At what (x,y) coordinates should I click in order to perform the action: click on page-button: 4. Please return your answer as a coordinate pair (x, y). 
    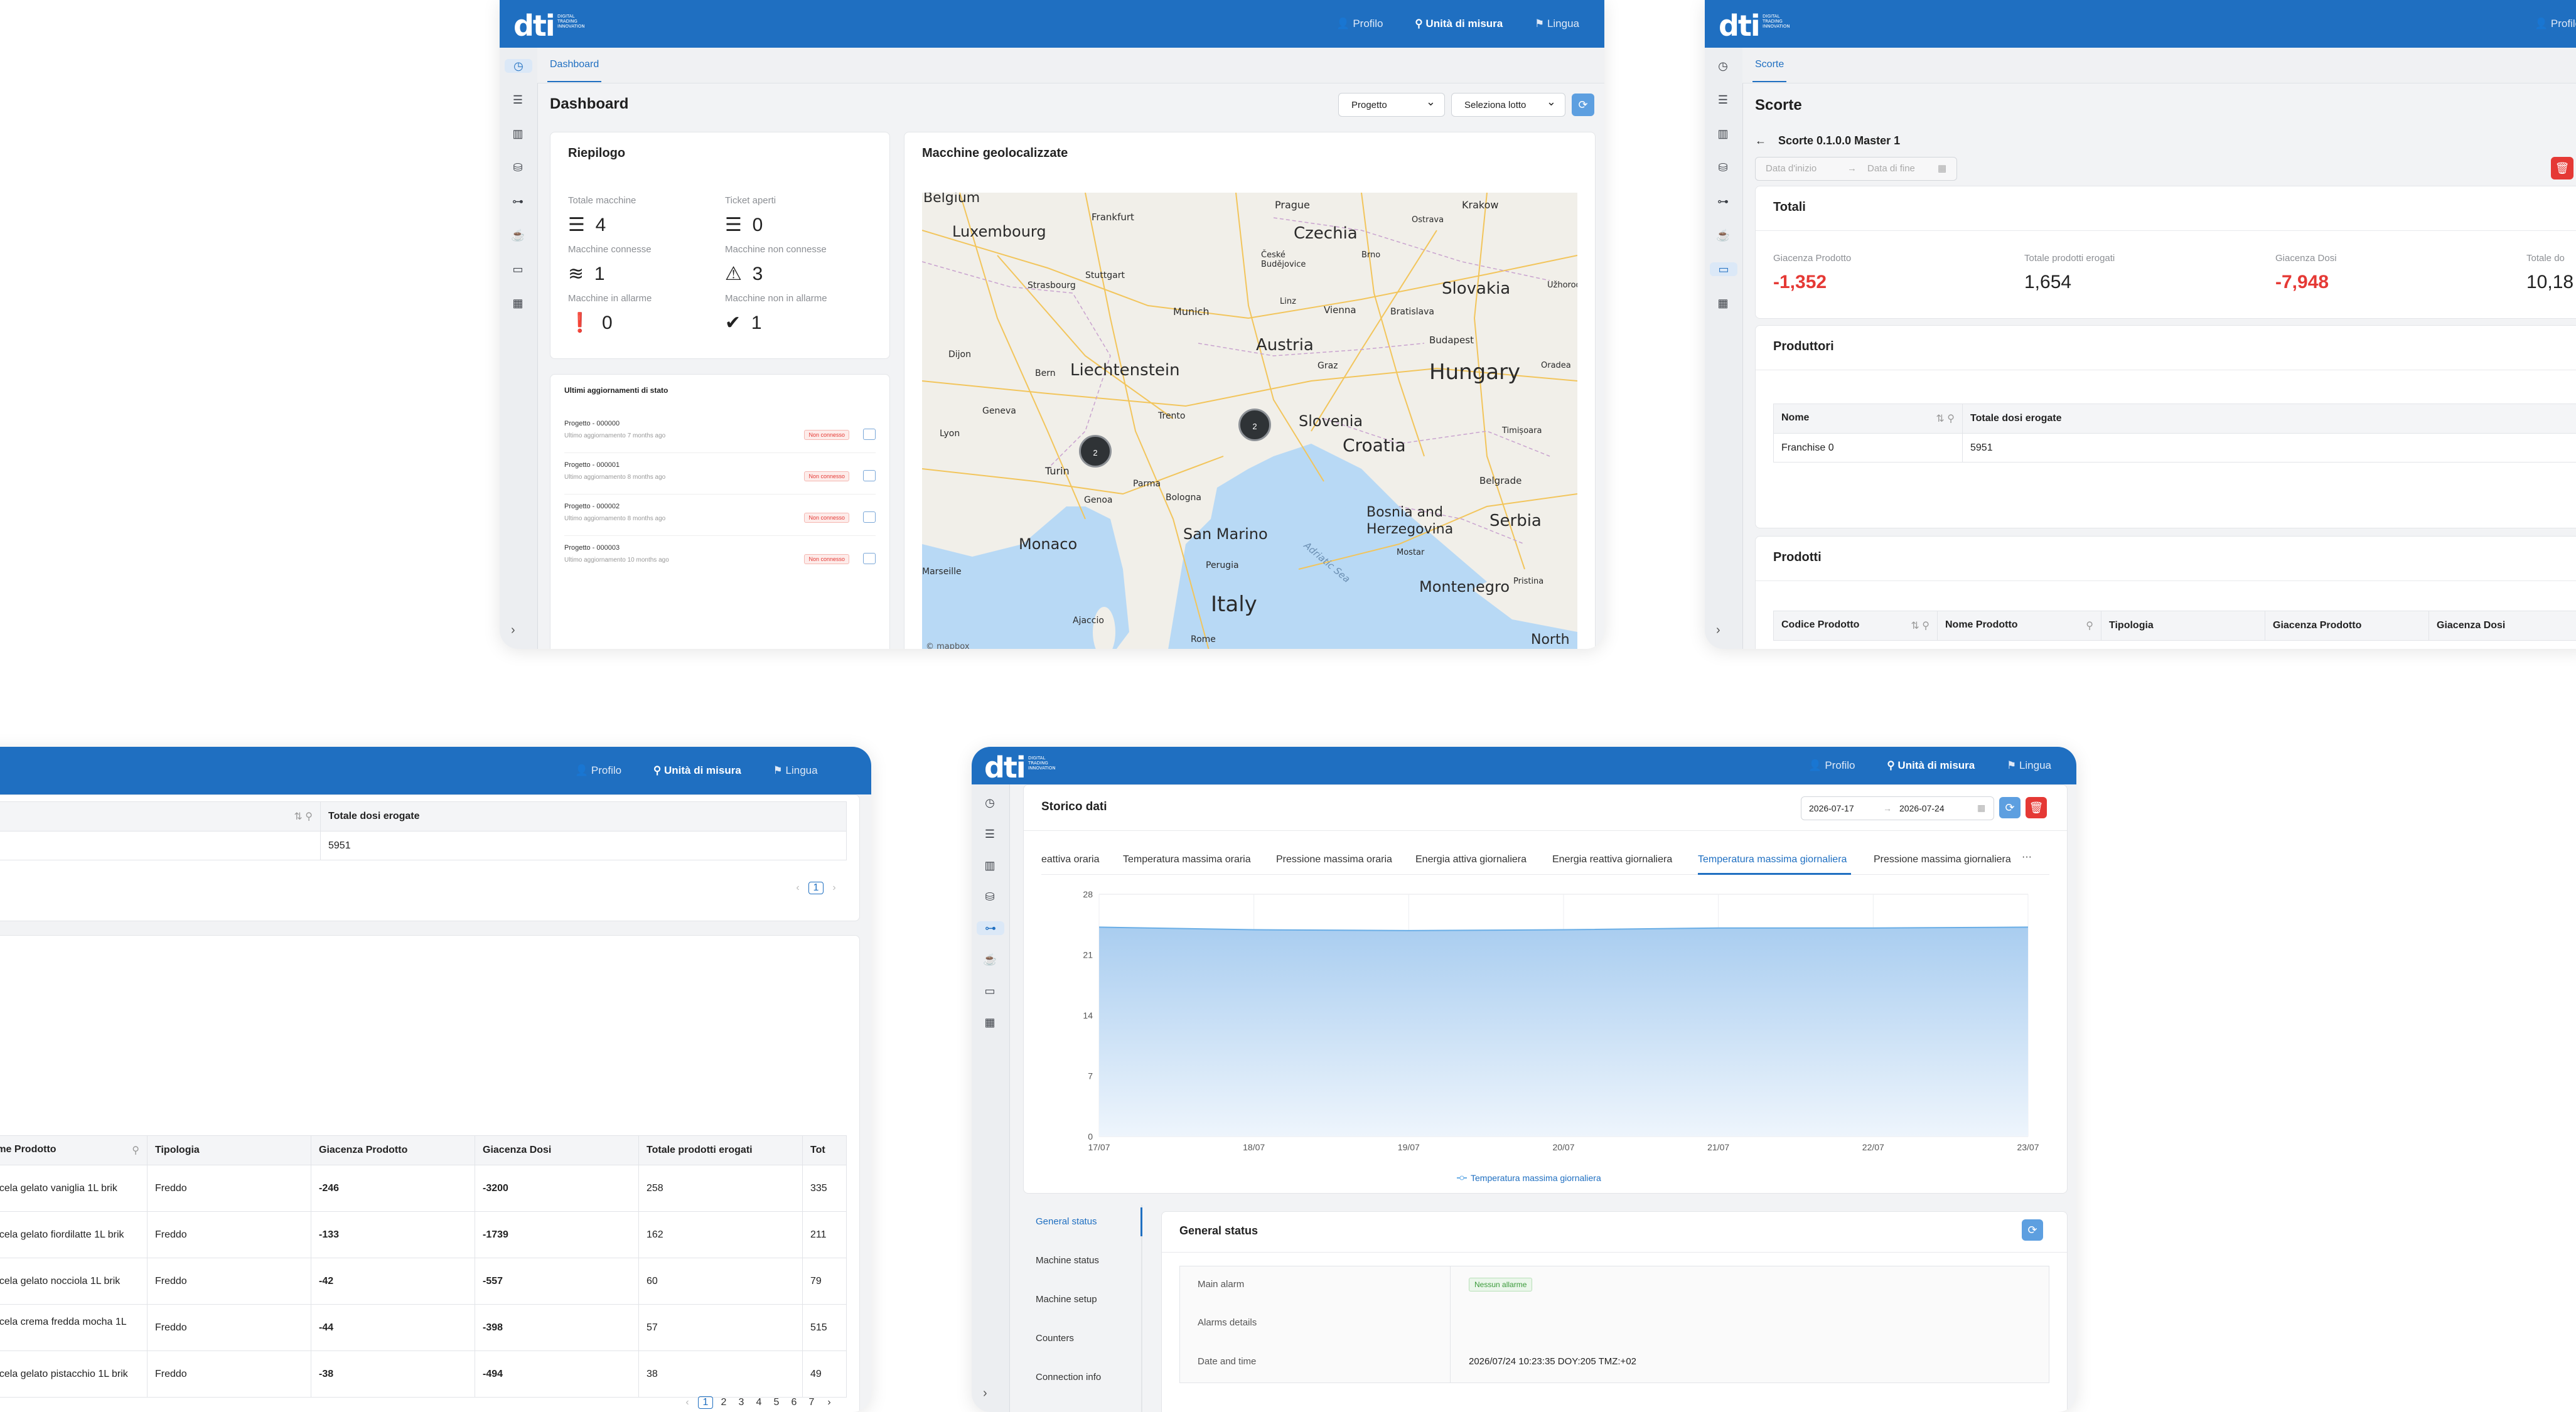
    Looking at the image, I should click on (759, 1402).